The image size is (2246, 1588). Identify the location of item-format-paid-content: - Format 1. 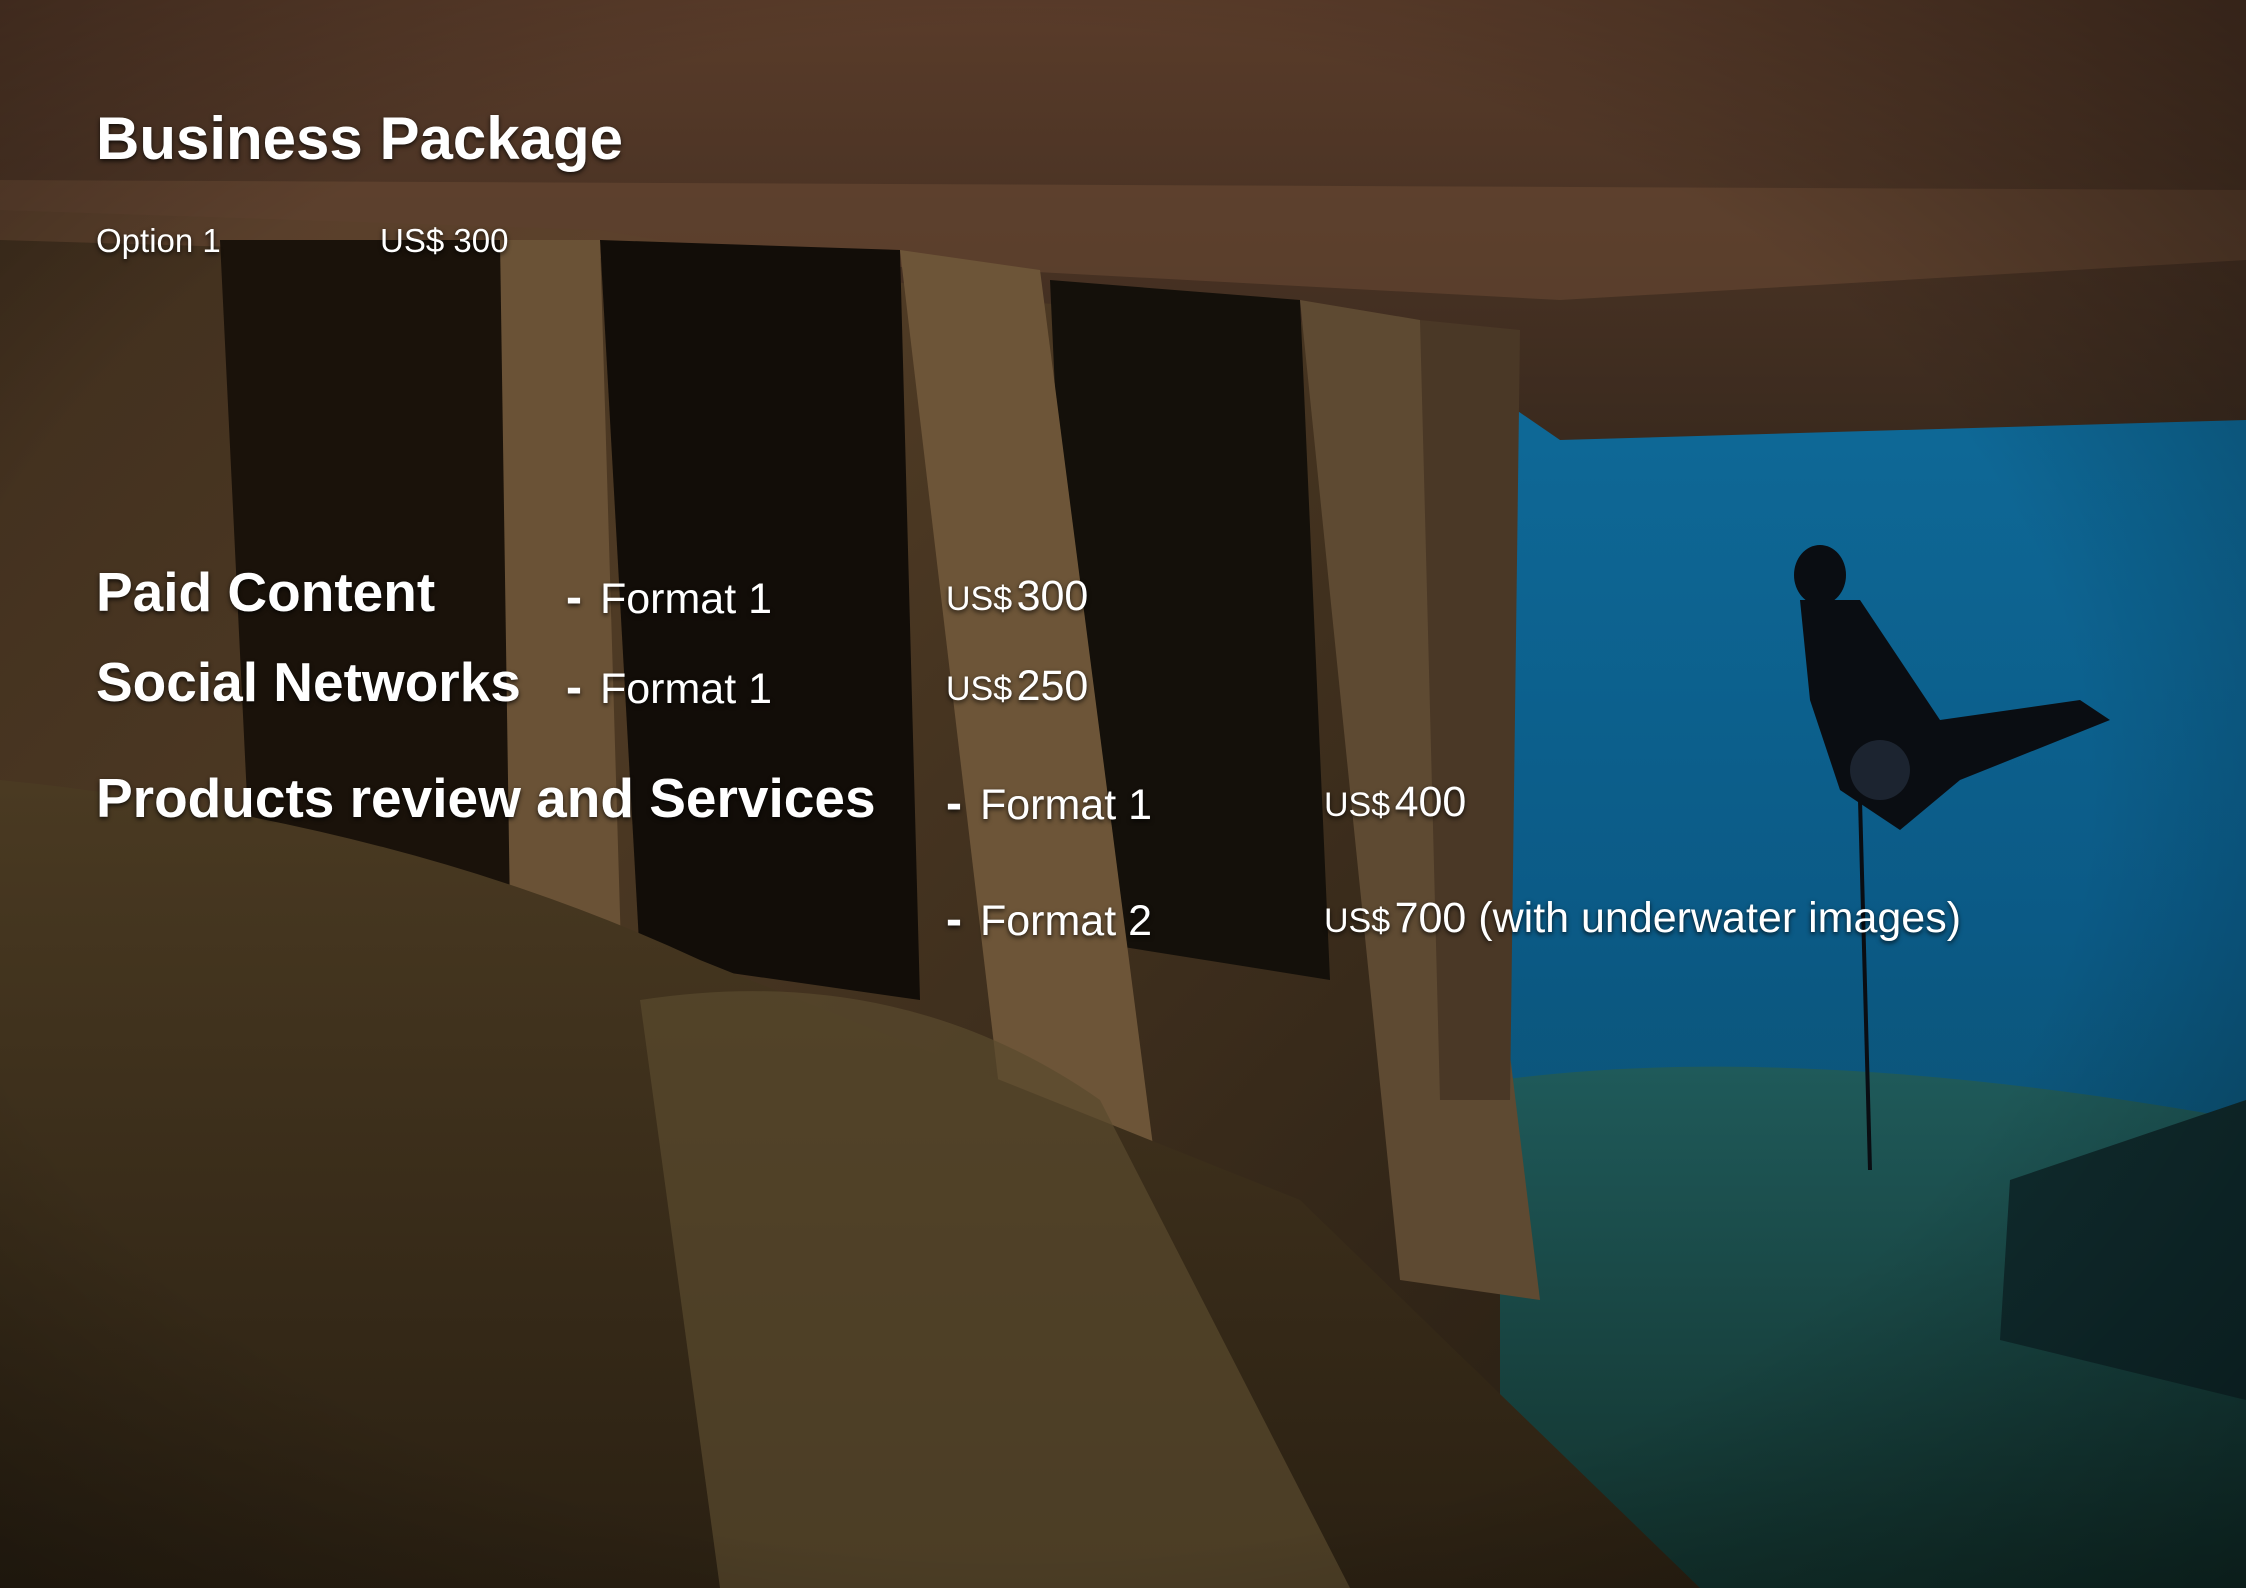
(669, 597).